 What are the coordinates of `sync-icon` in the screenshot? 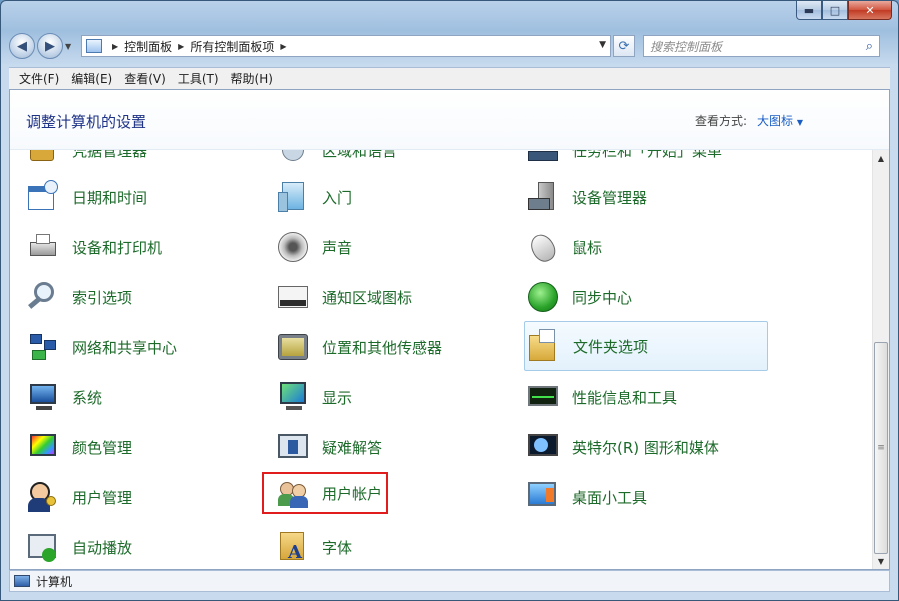 It's located at (543, 297).